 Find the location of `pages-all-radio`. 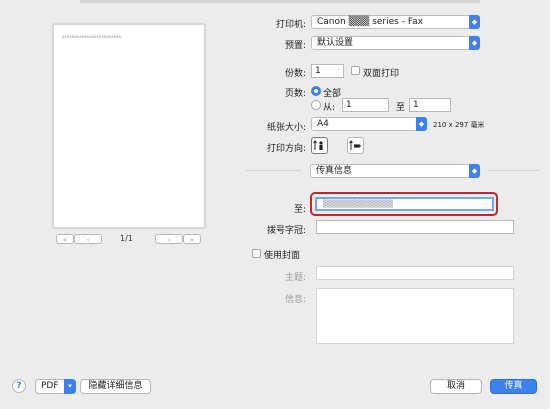

pages-all-radio is located at coordinates (316, 91).